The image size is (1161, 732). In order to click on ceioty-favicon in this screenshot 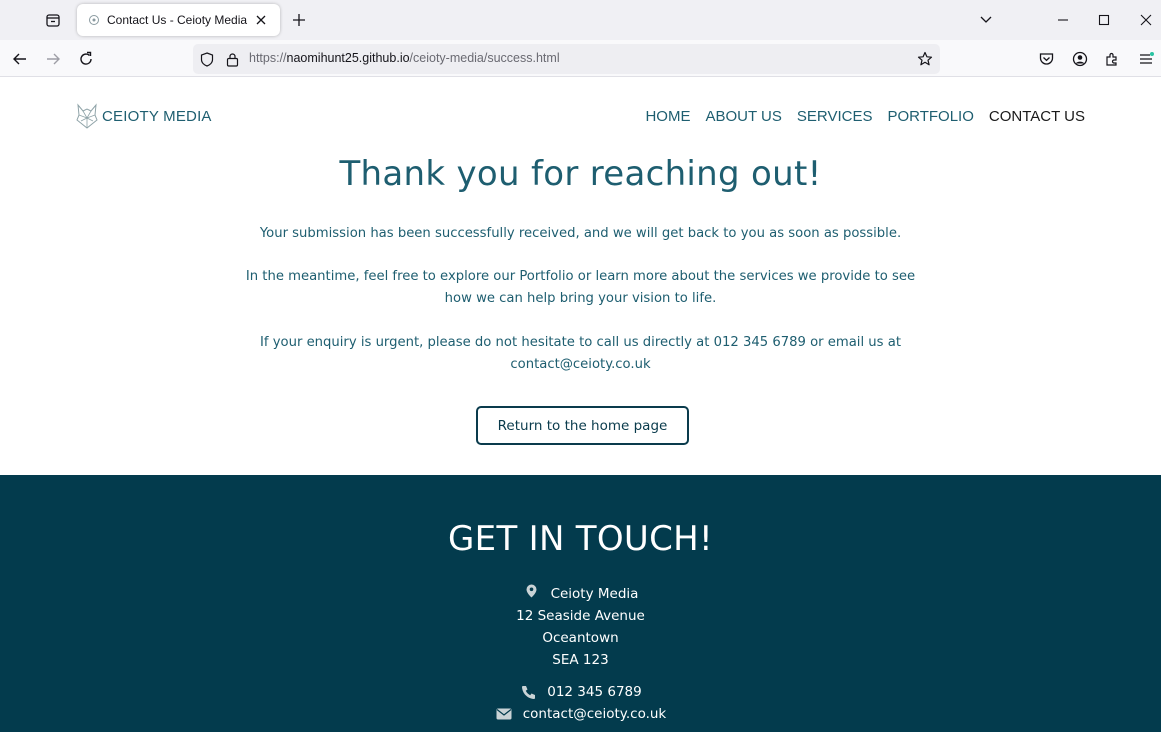, I will do `click(94, 20)`.